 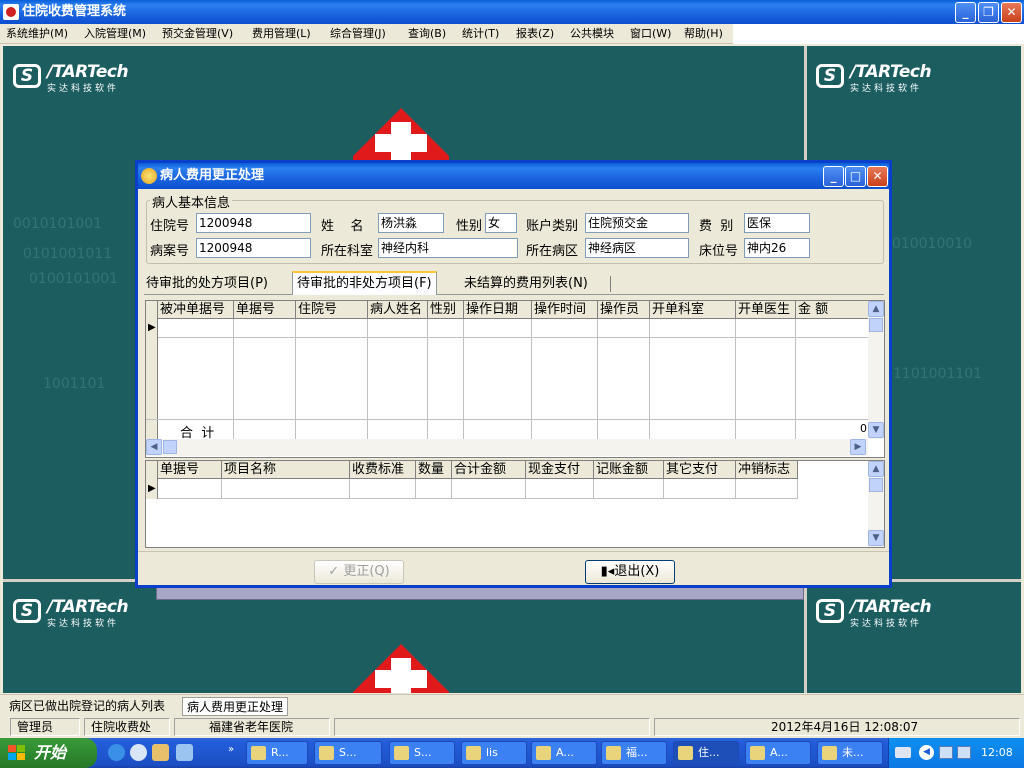 What do you see at coordinates (359, 572) in the screenshot?
I see `correct-button: ✓ 更正(Q)` at bounding box center [359, 572].